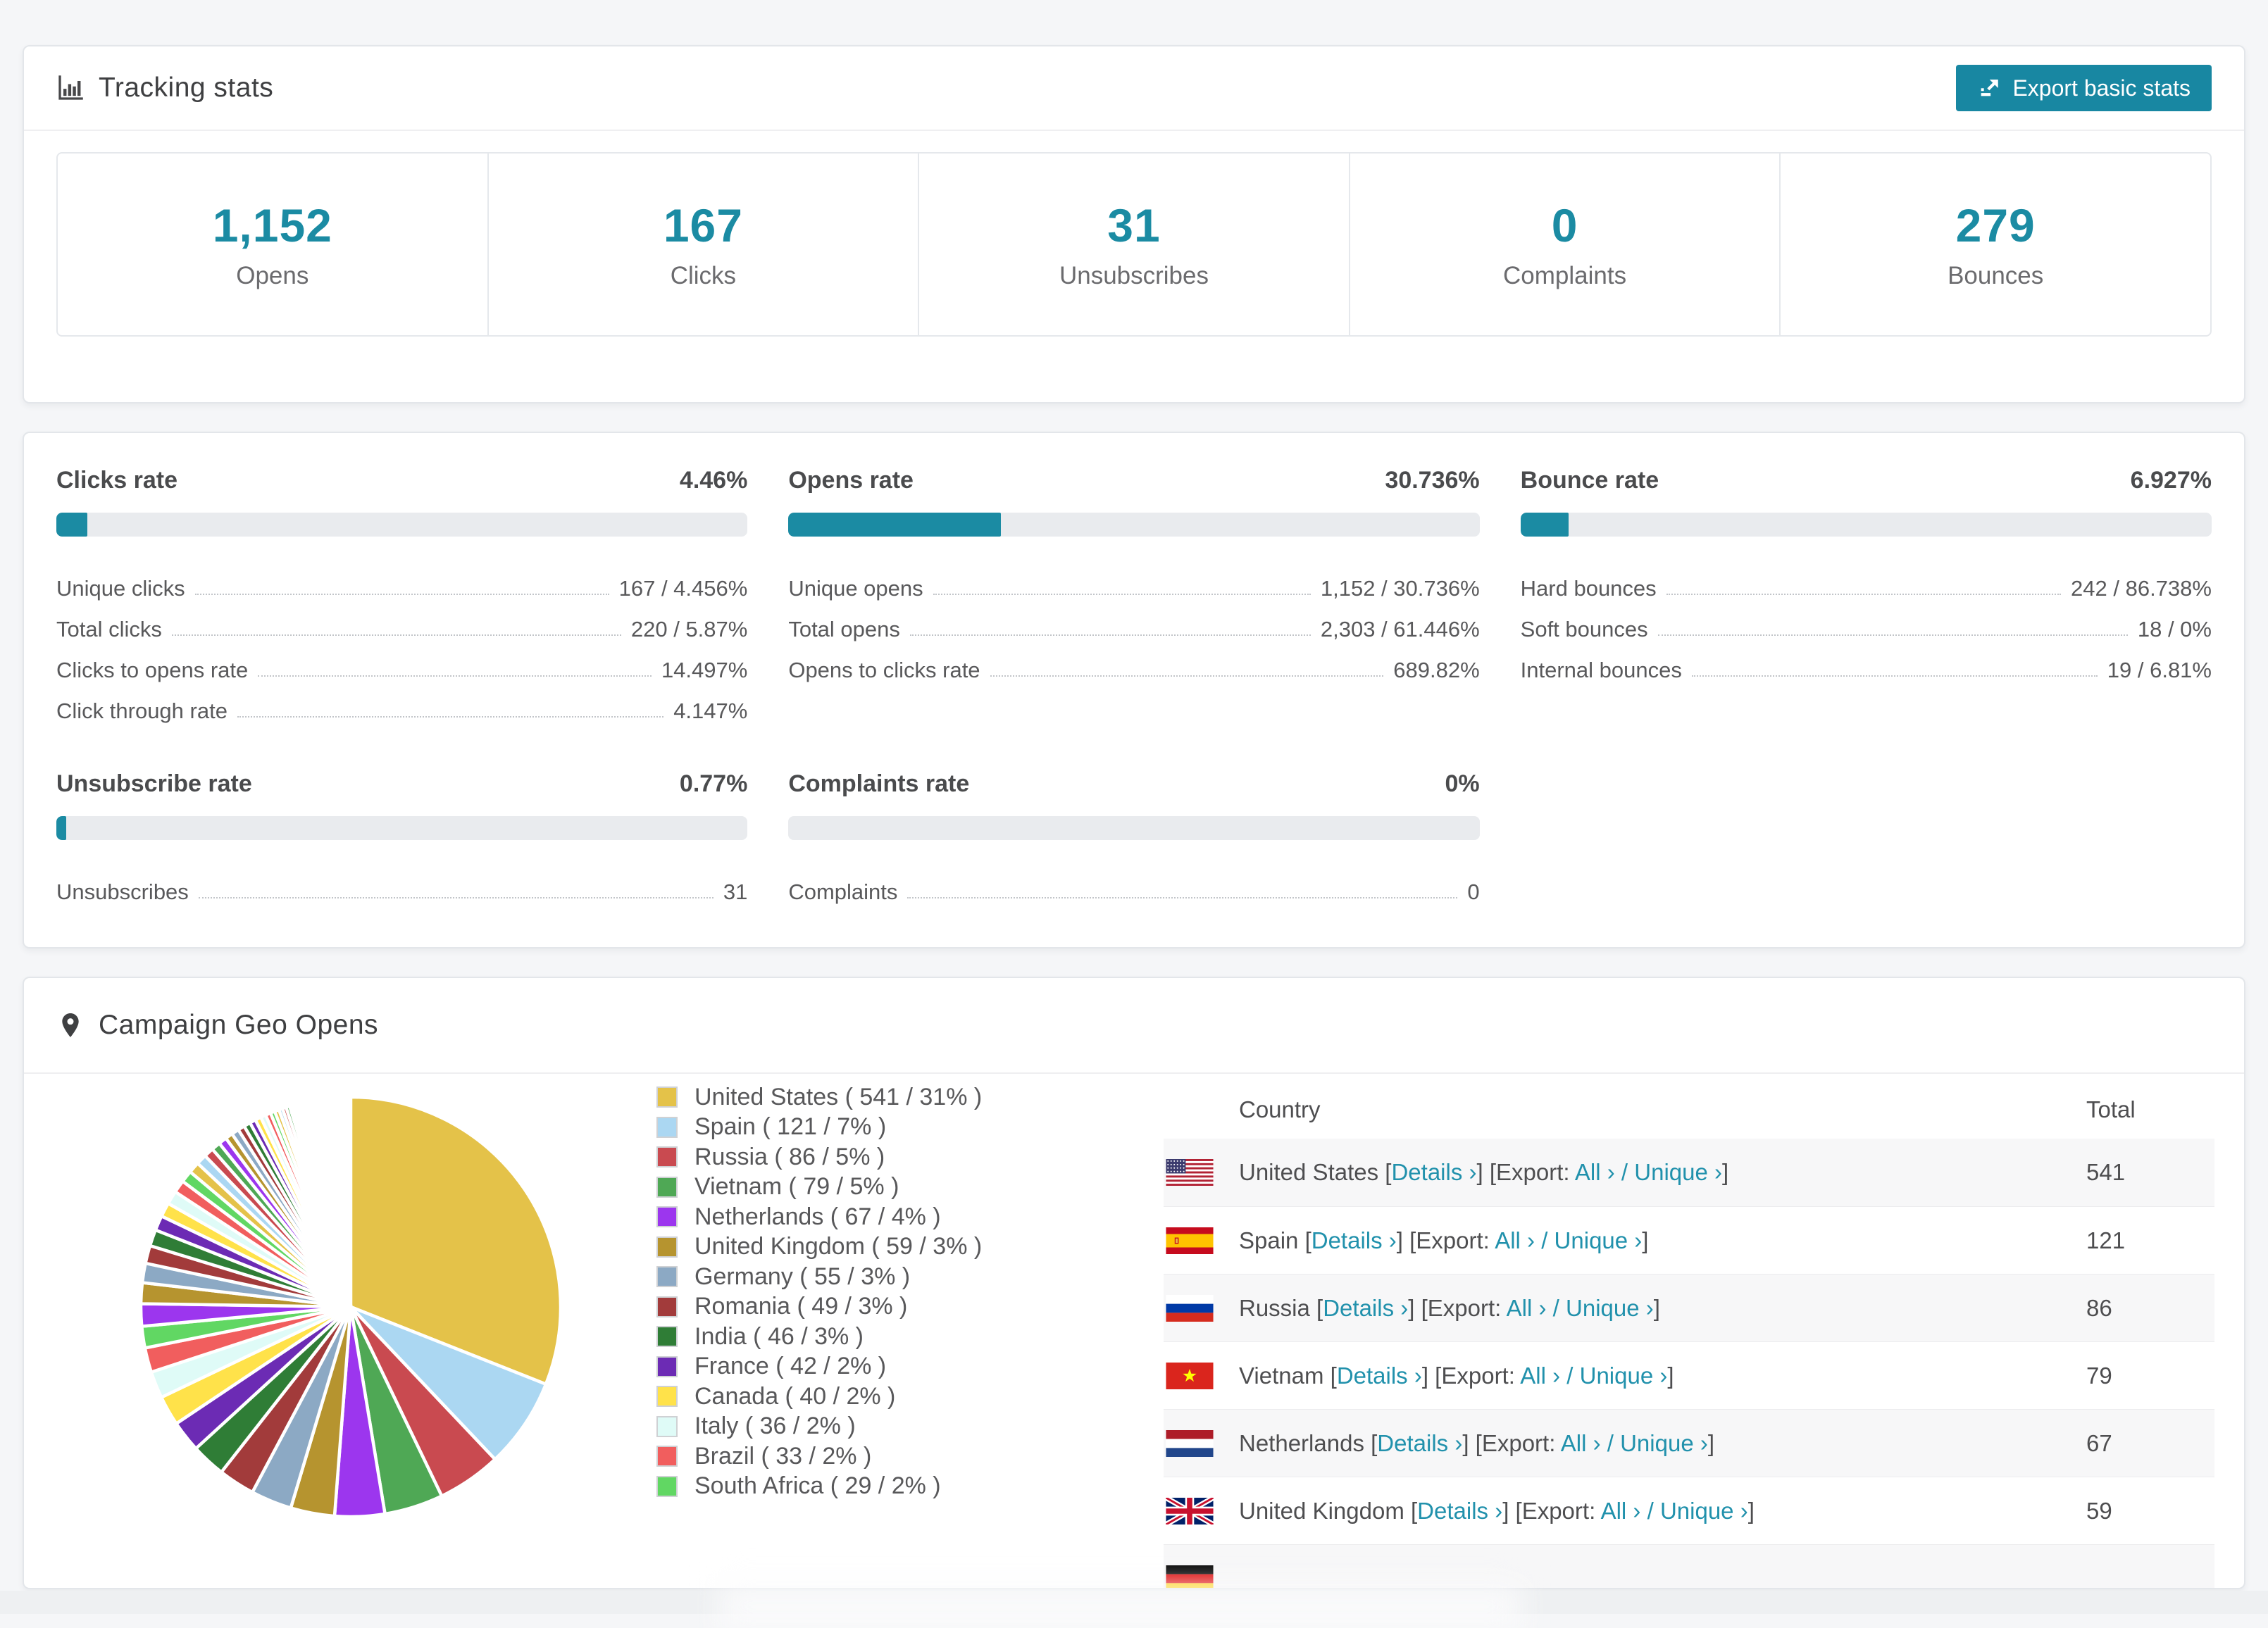 The width and height of the screenshot is (2268, 1628). Describe the element at coordinates (801, 1307) in the screenshot. I see `legend-label: Romania ( 49 / 3% )` at that location.